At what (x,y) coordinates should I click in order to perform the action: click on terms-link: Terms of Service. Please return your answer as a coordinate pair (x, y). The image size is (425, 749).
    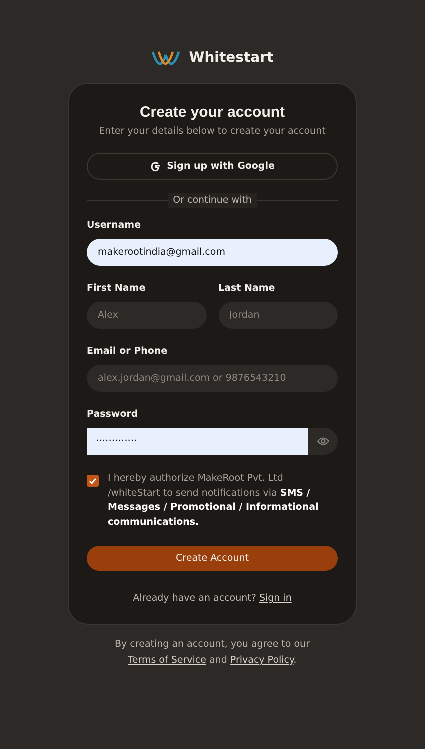
    Looking at the image, I should click on (167, 660).